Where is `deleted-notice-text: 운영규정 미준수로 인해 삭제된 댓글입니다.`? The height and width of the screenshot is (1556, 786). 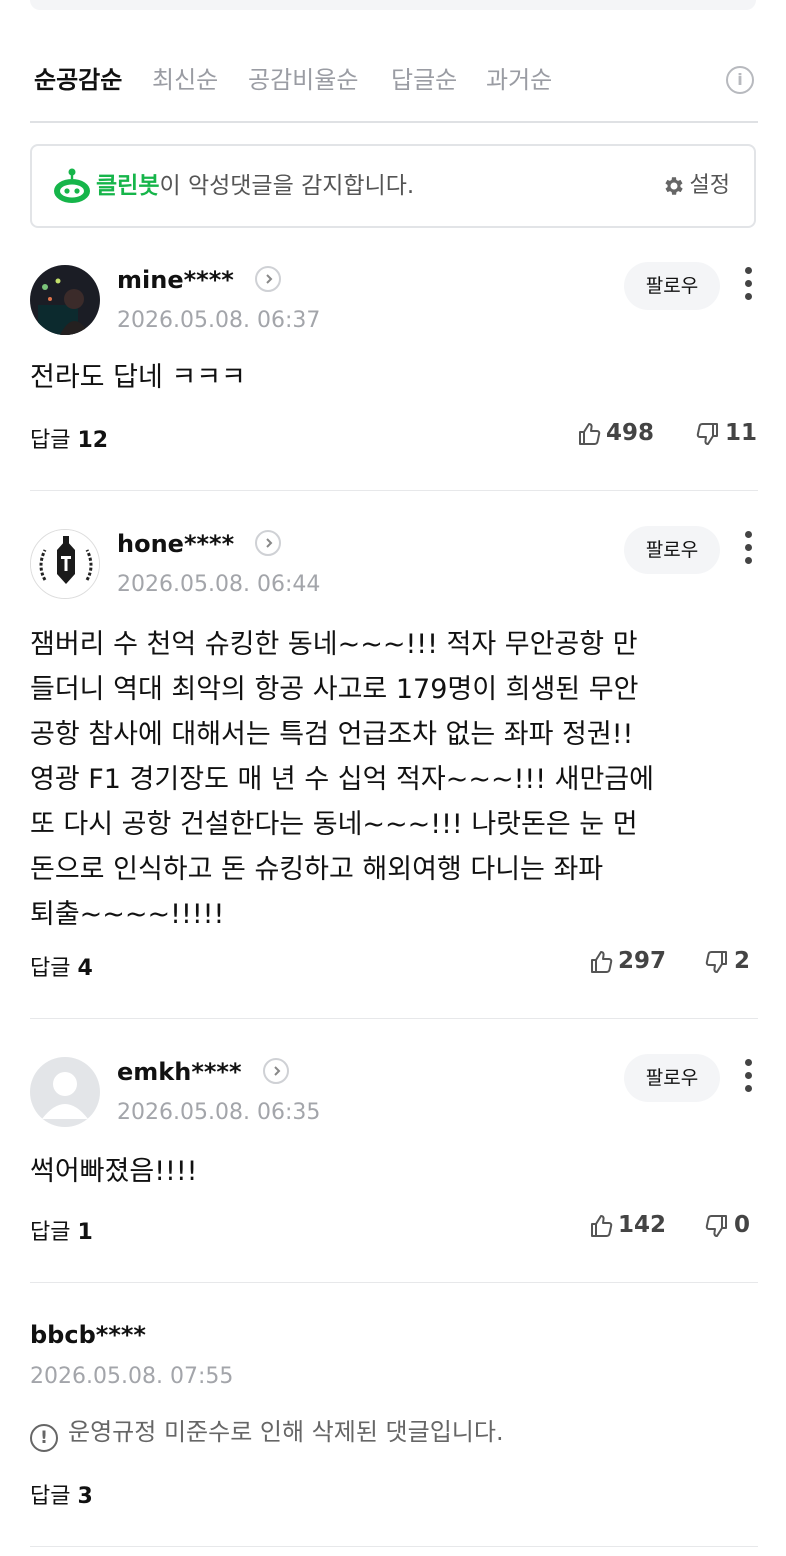 deleted-notice-text: 운영규정 미준수로 인해 삭제된 댓글입니다. is located at coordinates (286, 1432).